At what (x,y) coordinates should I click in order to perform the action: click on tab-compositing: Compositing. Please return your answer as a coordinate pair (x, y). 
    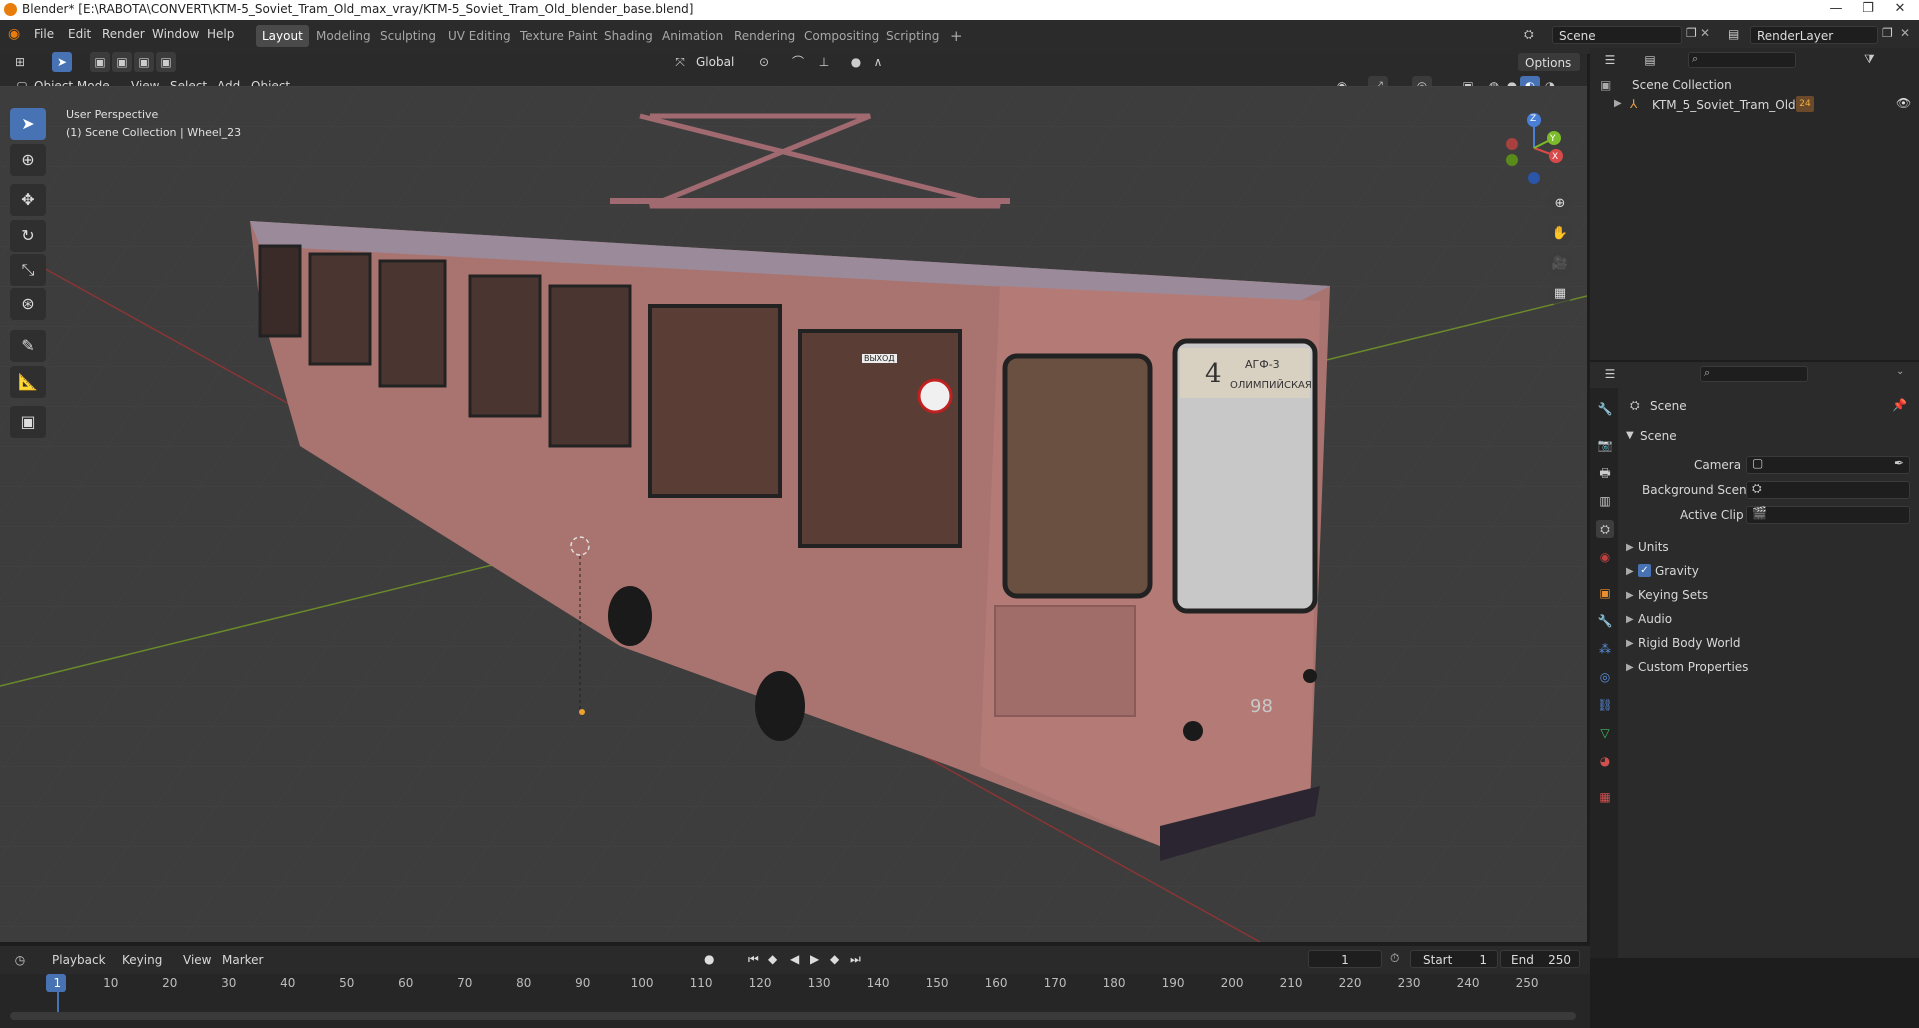
    Looking at the image, I should click on (841, 36).